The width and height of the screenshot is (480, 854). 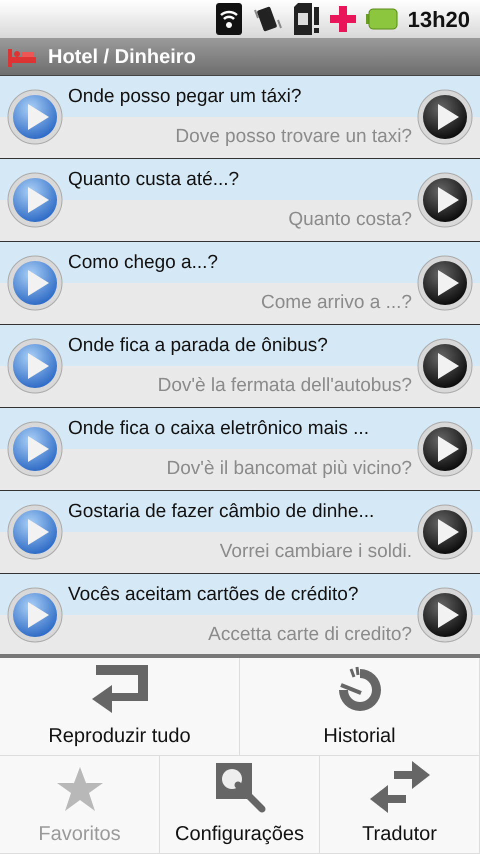 I want to click on portuguese-phrase: Como chego a...?, so click(x=143, y=262).